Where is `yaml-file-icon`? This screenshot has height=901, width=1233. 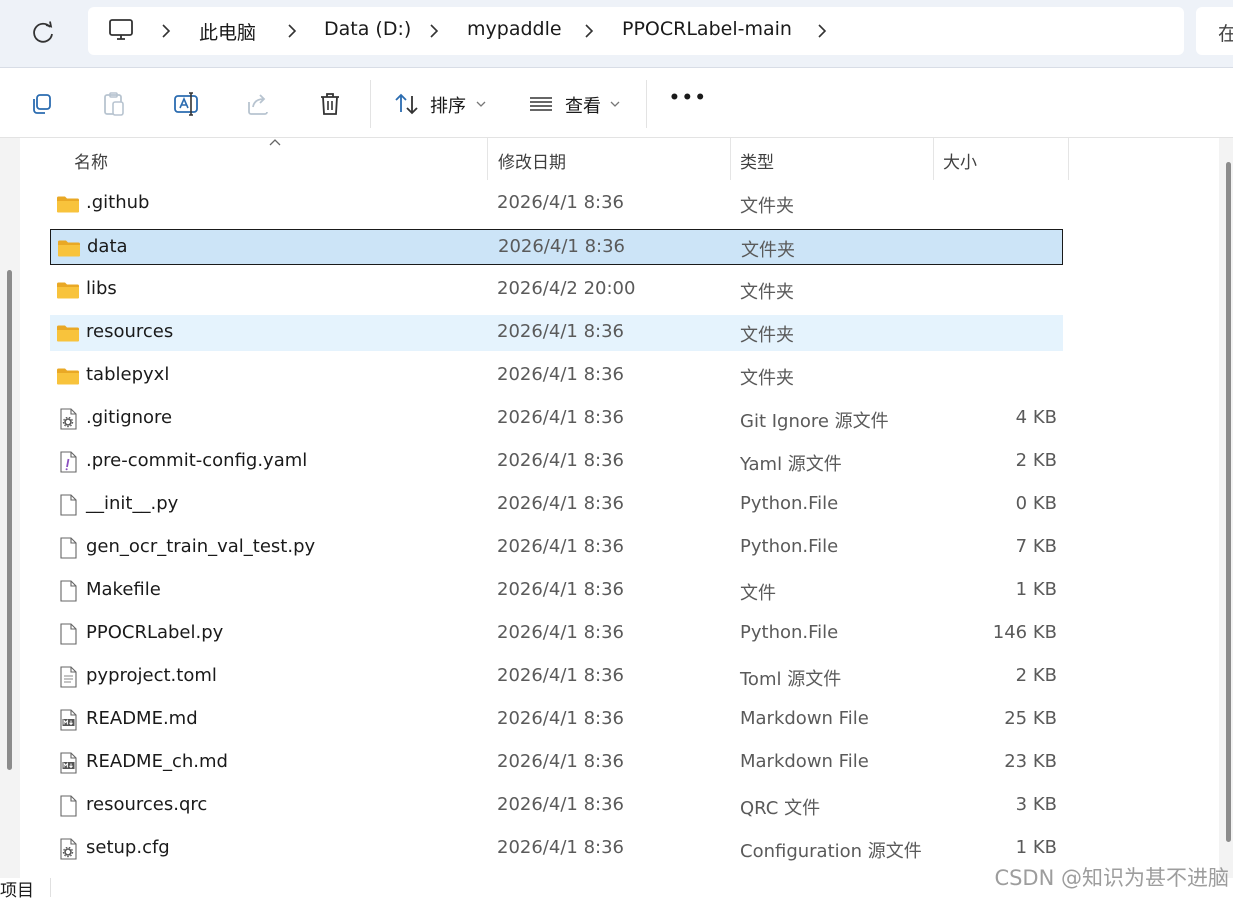
yaml-file-icon is located at coordinates (68, 462).